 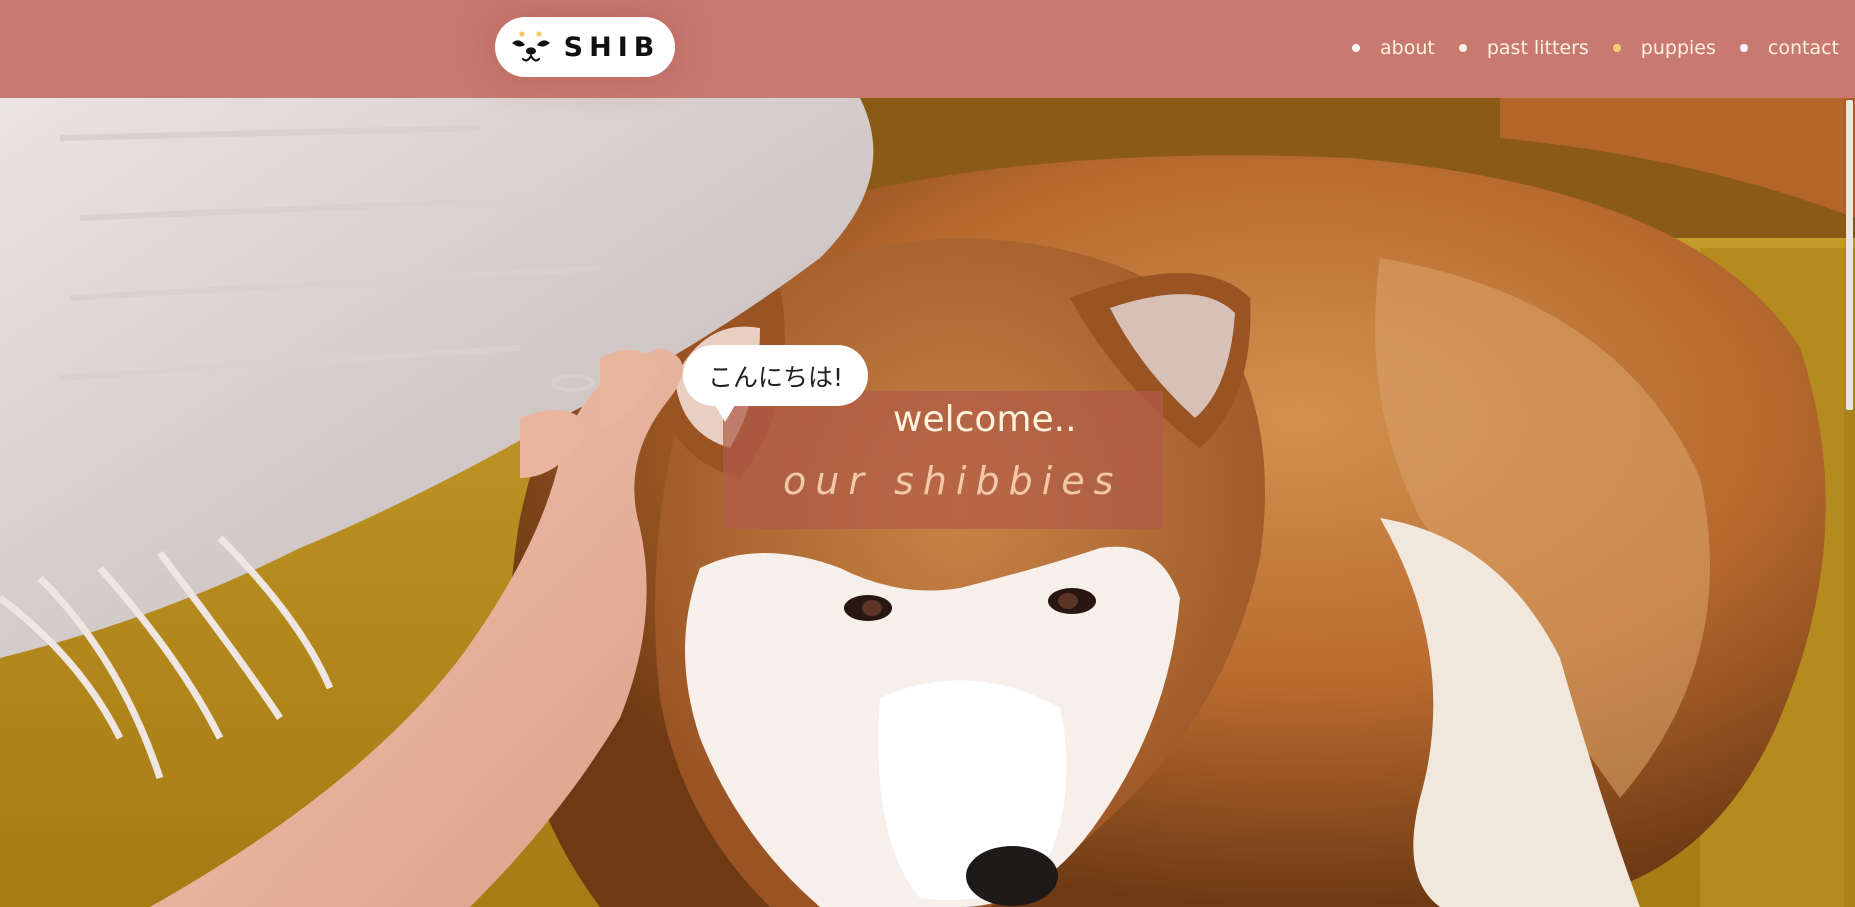 What do you see at coordinates (985, 419) in the screenshot?
I see `welcome-title: welcome..` at bounding box center [985, 419].